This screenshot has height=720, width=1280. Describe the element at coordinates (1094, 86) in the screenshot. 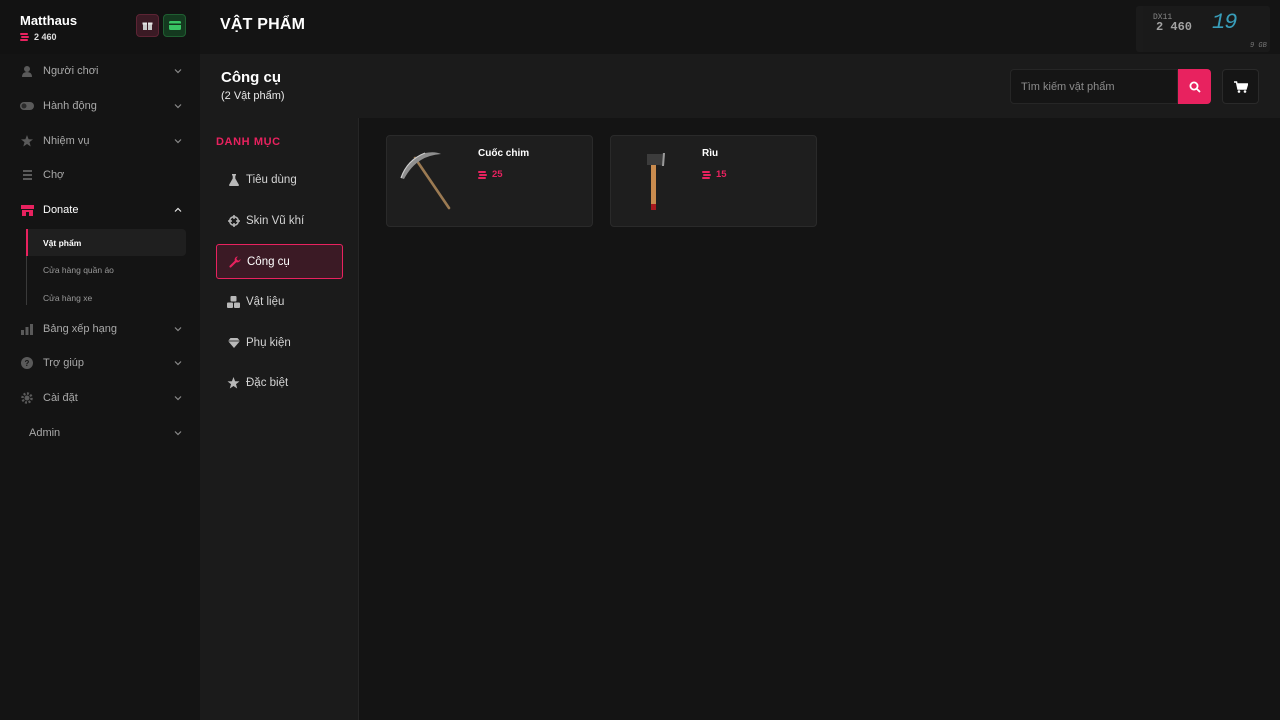

I see `search-input` at that location.